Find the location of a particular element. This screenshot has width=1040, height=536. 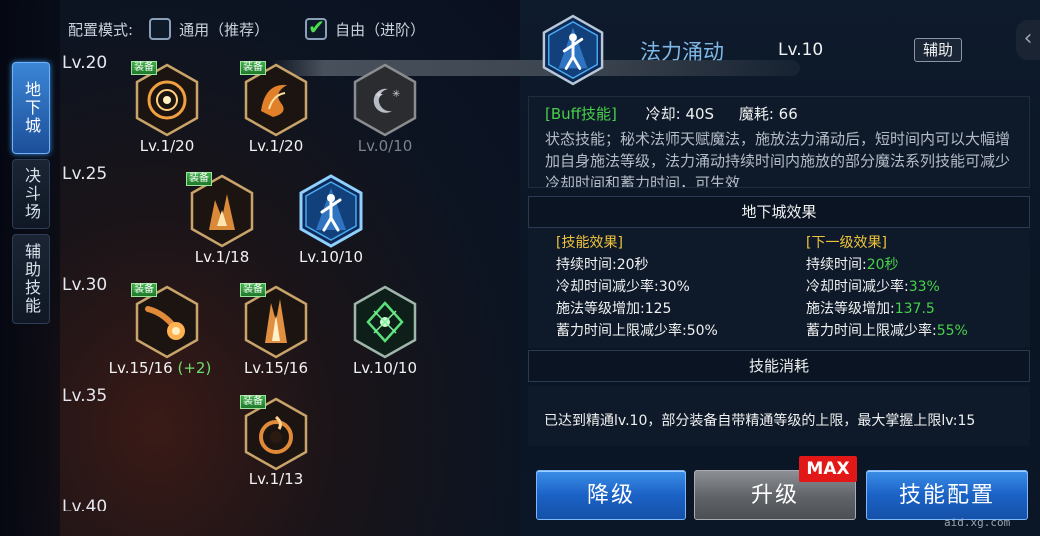

skill-current-level: Lv.10 is located at coordinates (801, 50).